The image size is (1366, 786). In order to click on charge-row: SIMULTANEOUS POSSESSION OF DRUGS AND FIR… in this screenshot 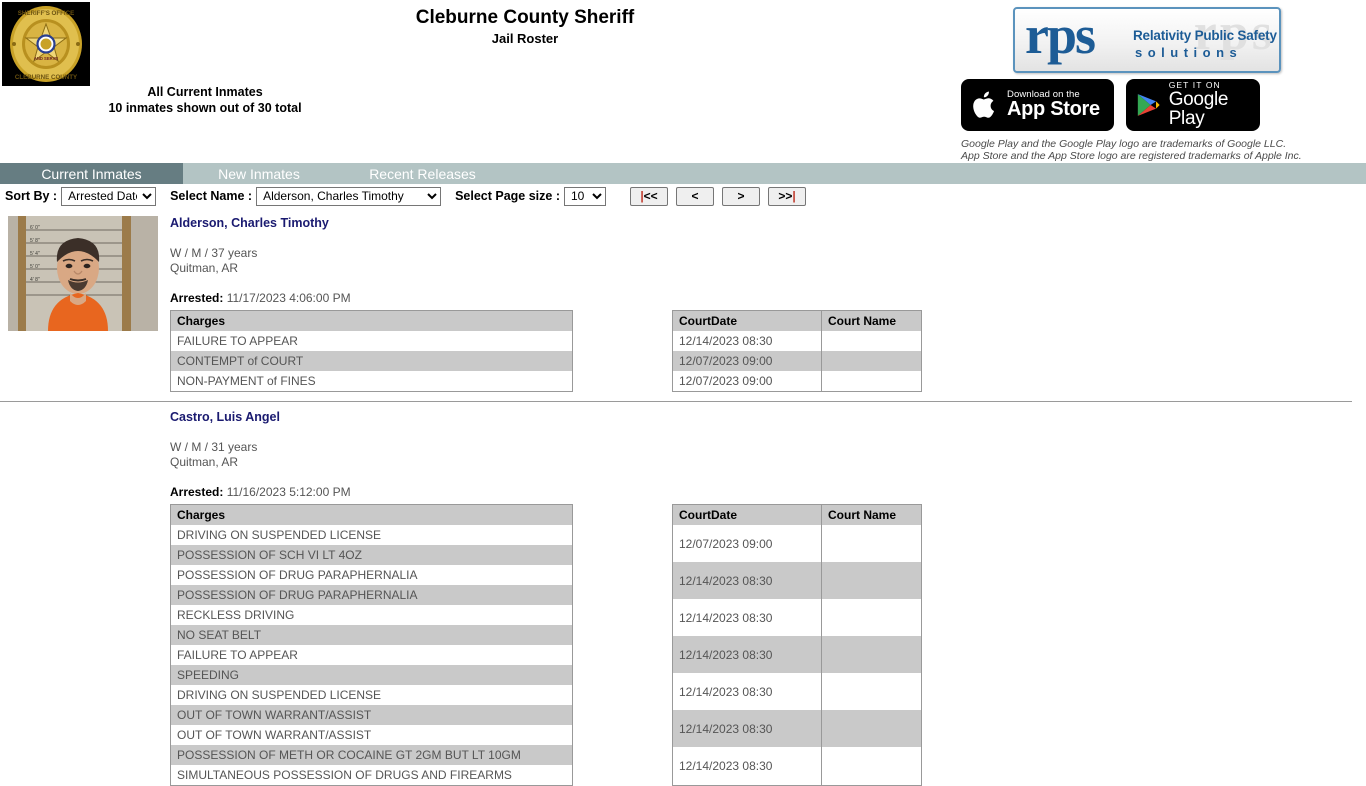, I will do `click(371, 775)`.